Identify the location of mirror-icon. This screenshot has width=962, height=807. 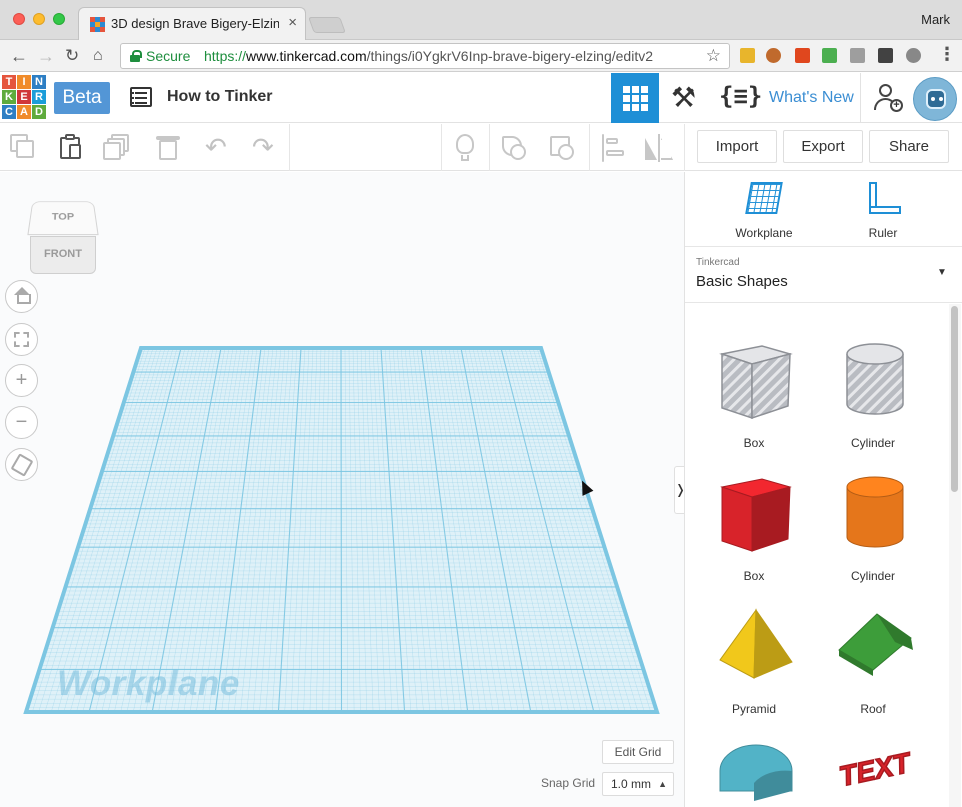
(659, 148).